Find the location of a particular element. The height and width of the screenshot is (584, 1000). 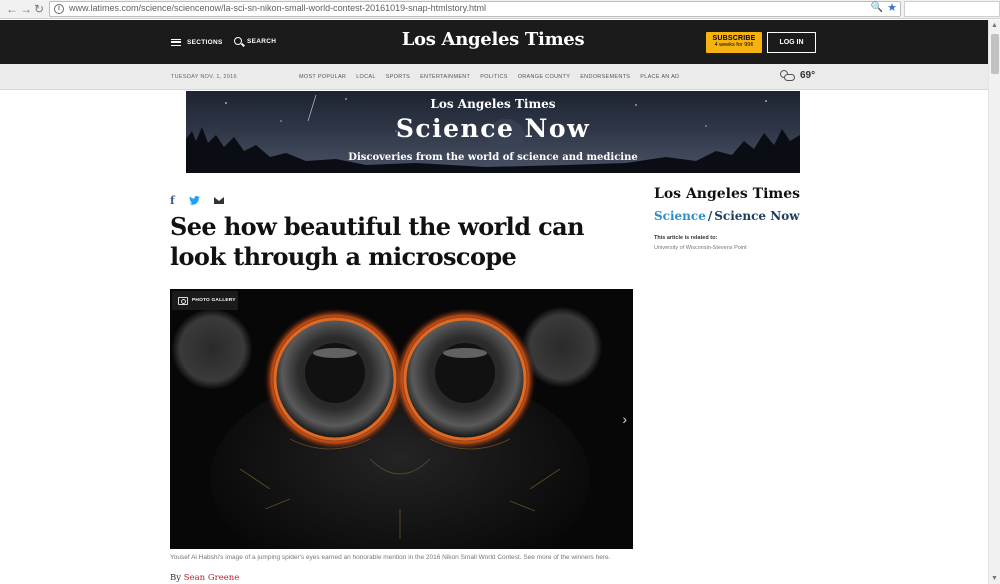

weather-widget: 69° is located at coordinates (797, 75).